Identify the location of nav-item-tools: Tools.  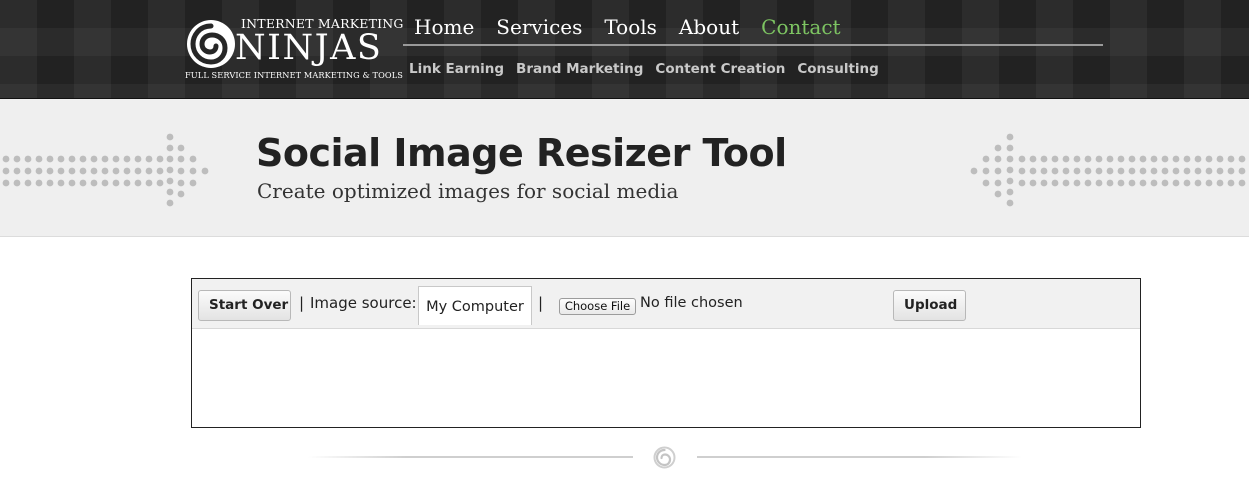
(630, 28).